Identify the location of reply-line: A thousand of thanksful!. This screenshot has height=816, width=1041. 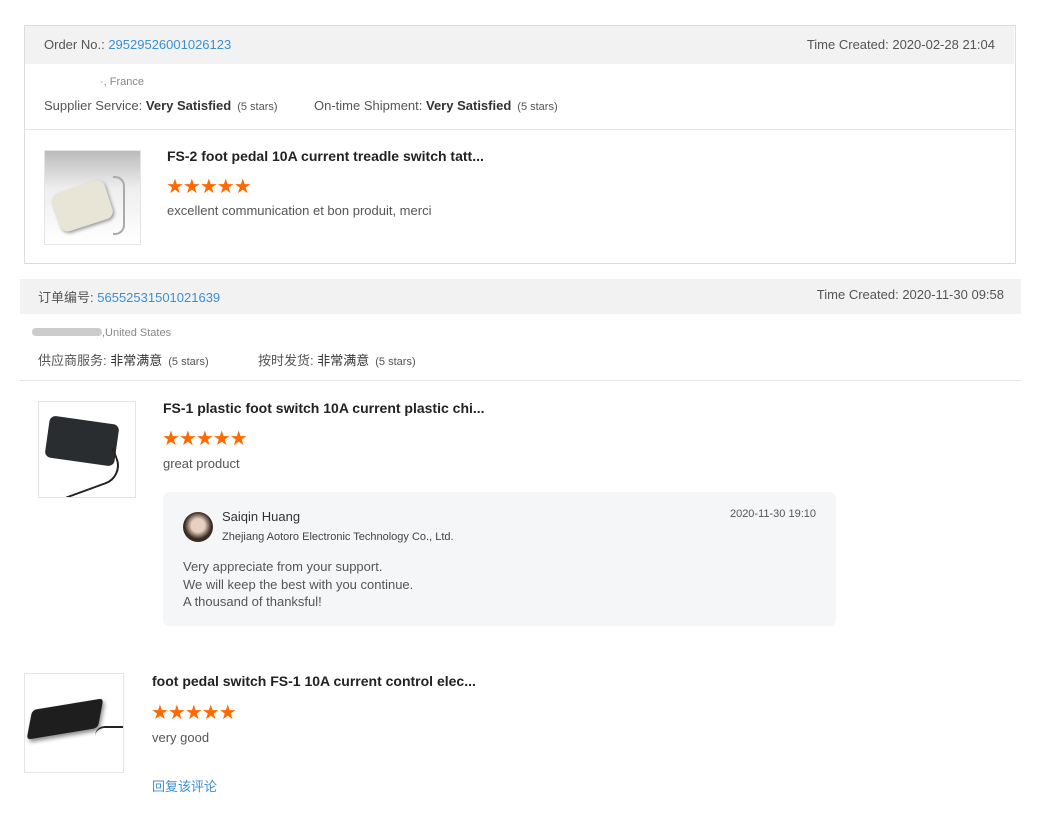
(252, 601).